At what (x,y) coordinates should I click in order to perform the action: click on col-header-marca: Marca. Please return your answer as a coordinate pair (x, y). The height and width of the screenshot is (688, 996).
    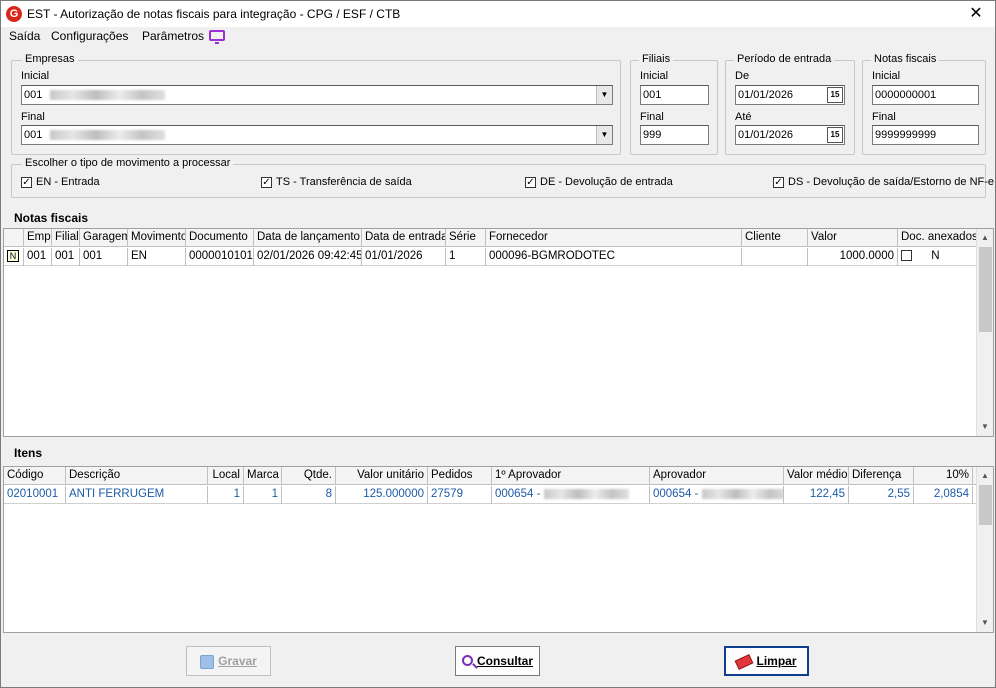
    Looking at the image, I should click on (263, 476).